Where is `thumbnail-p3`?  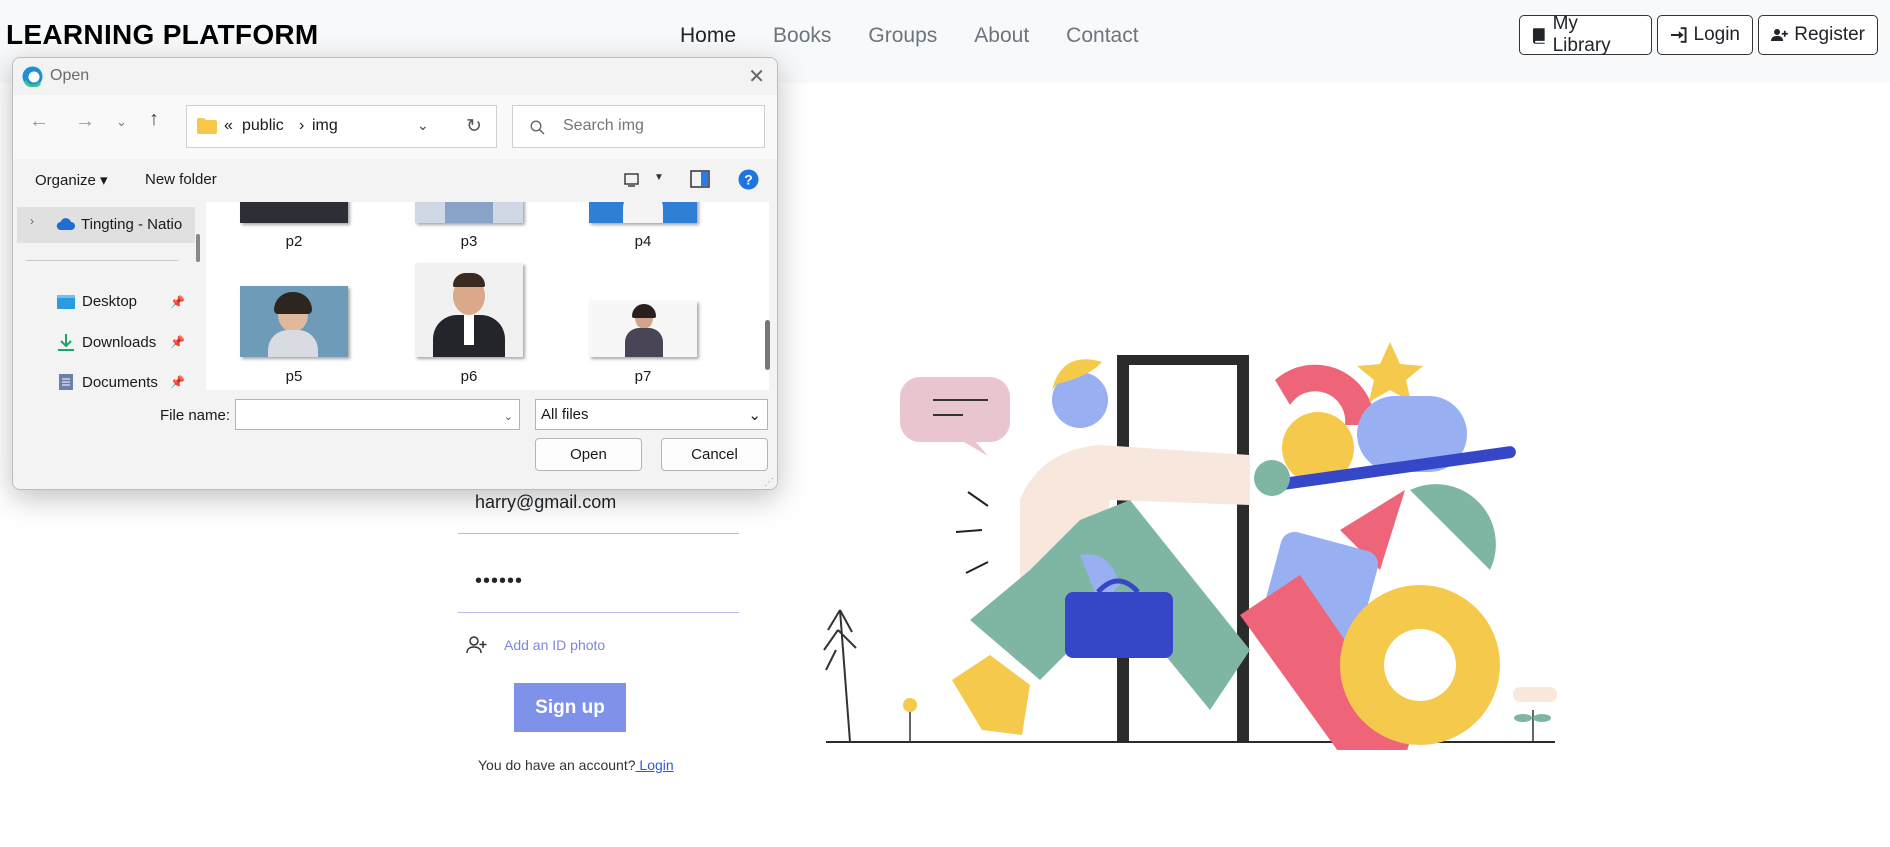 thumbnail-p3 is located at coordinates (469, 212).